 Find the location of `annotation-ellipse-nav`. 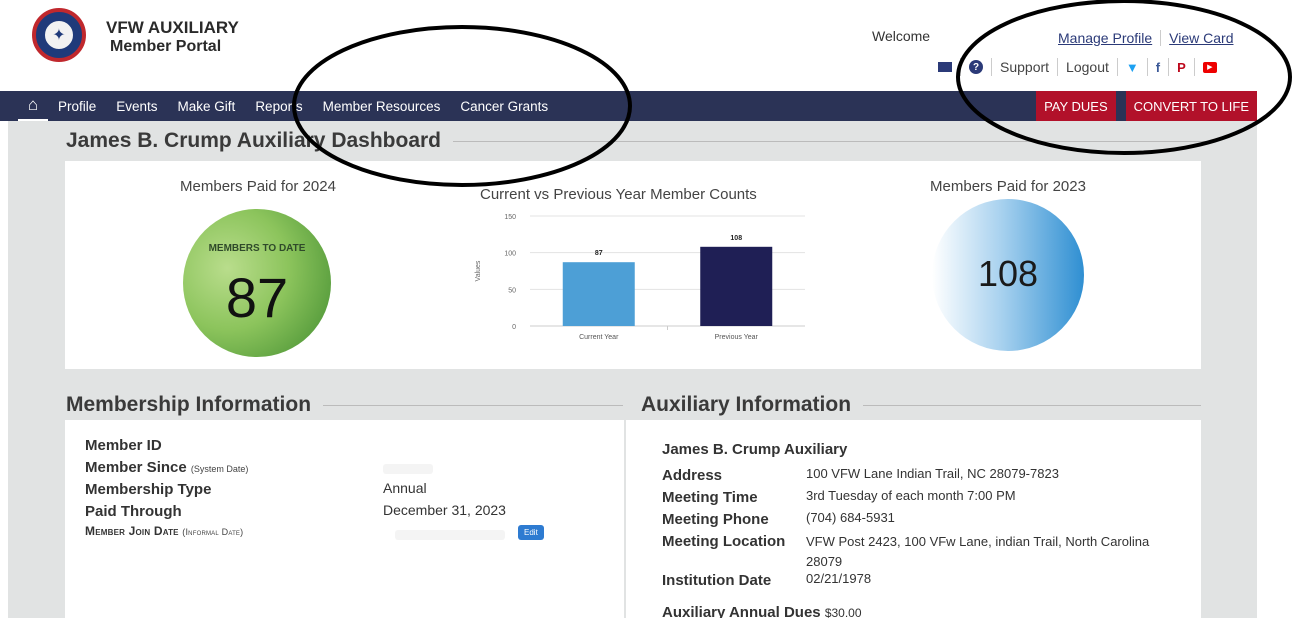

annotation-ellipse-nav is located at coordinates (462, 106).